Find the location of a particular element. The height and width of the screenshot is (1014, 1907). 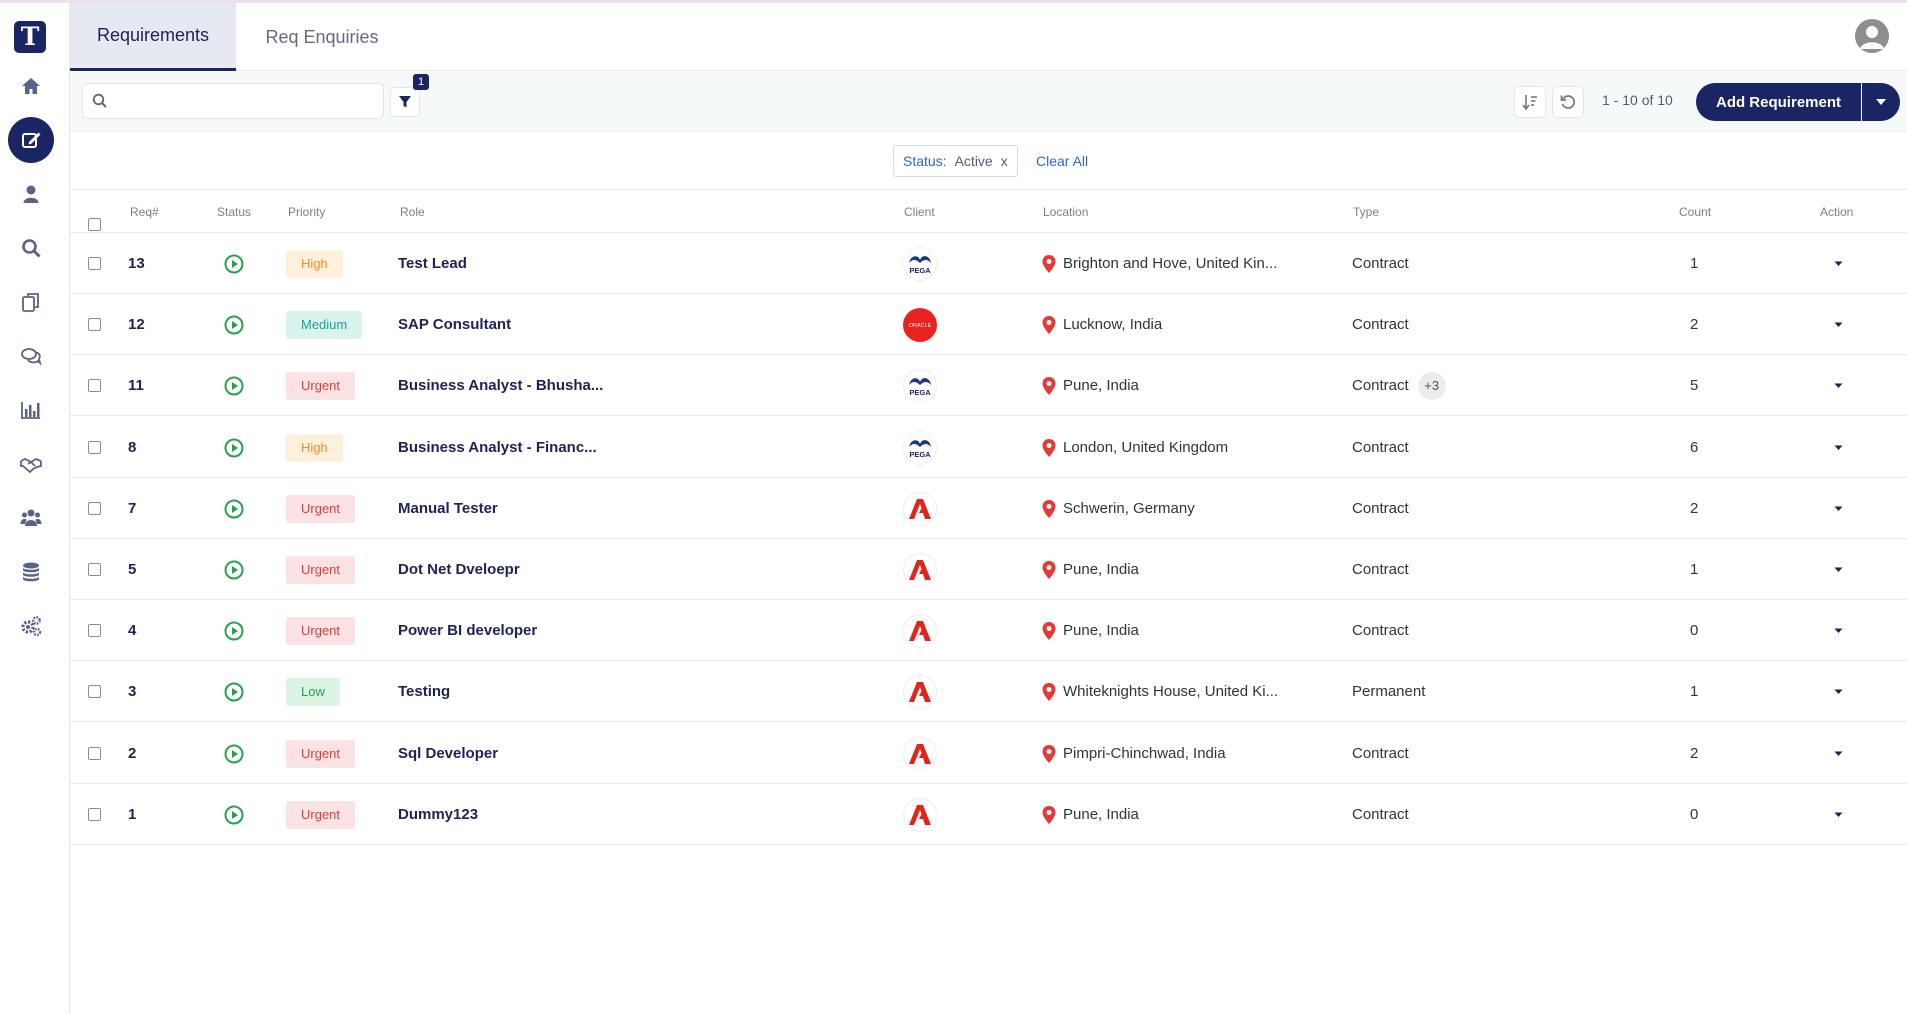

pagination-info: 1 - 10 of 10 is located at coordinates (1637, 100).